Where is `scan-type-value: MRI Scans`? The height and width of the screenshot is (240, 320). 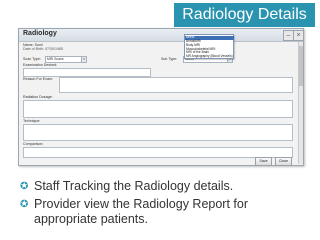 scan-type-value: MRI Scans is located at coordinates (55, 59).